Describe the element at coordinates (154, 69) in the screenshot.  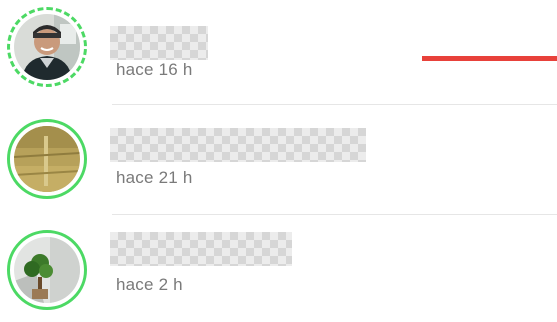
I see `story-timestamp: hace 16 h` at that location.